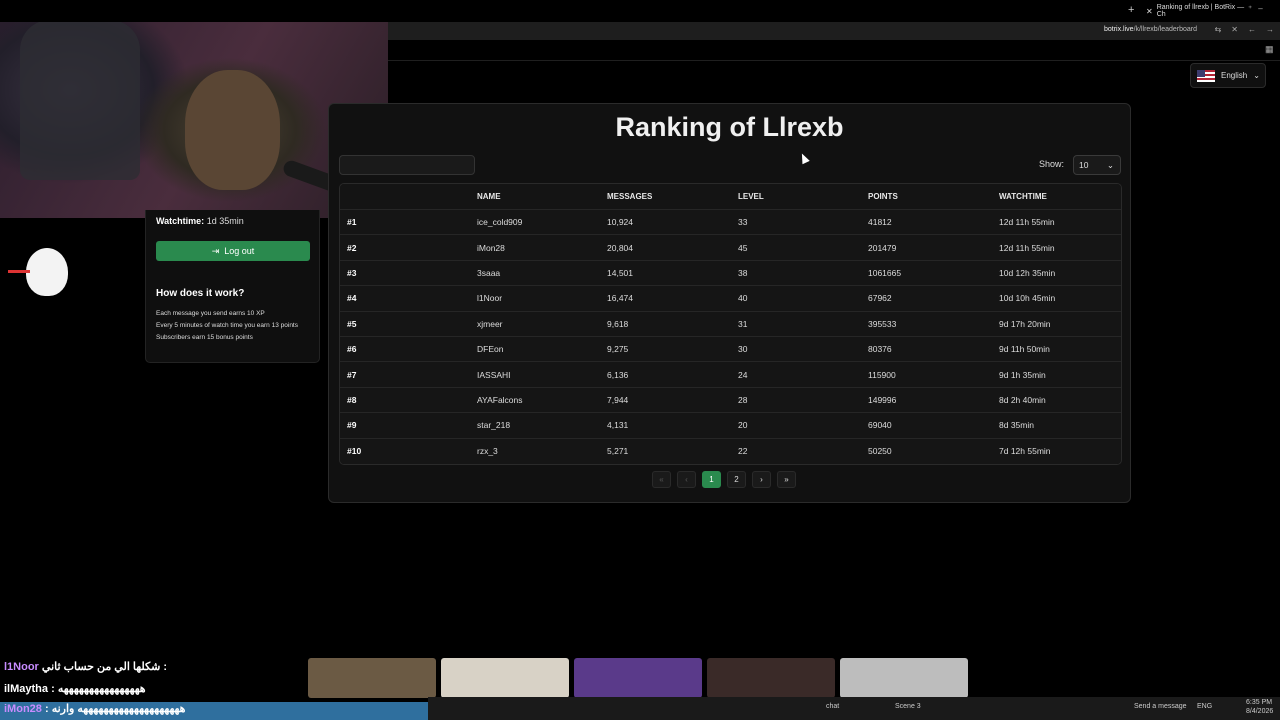  Describe the element at coordinates (489, 298) in the screenshot. I see `cell-name: l1Noor` at that location.